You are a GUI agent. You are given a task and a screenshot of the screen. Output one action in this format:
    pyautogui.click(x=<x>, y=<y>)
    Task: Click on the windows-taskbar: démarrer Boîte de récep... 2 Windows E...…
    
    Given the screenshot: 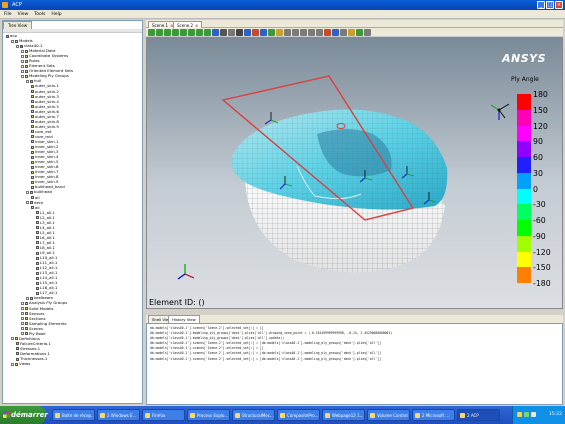 What is the action you would take?
    pyautogui.click(x=282, y=415)
    